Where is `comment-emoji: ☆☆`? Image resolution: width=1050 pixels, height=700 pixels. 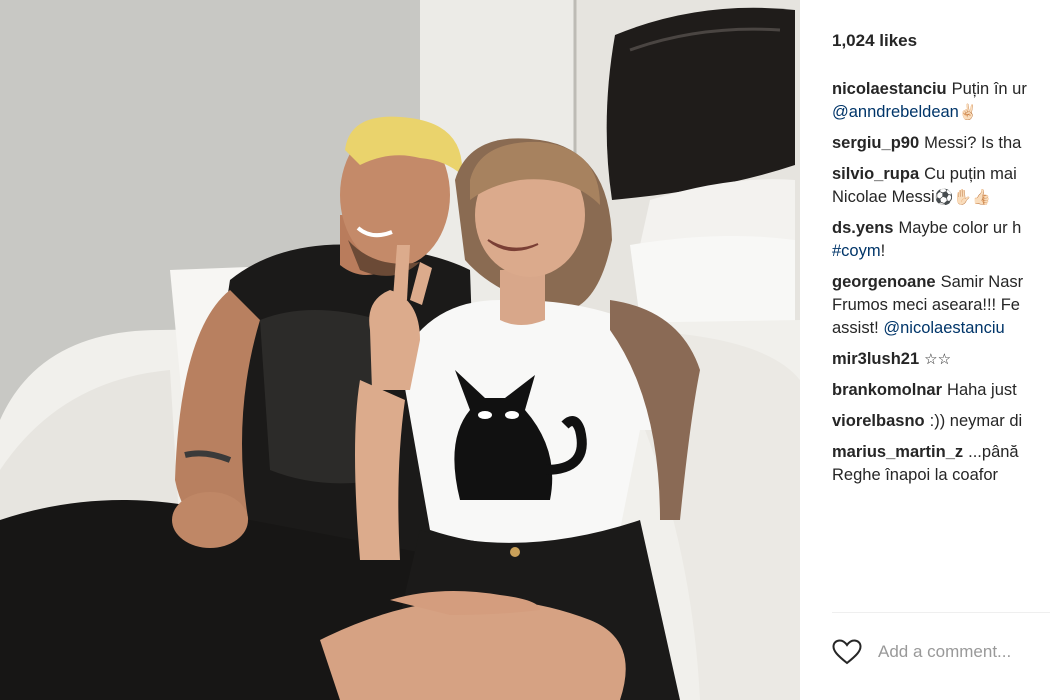
comment-emoji: ☆☆ is located at coordinates (938, 359).